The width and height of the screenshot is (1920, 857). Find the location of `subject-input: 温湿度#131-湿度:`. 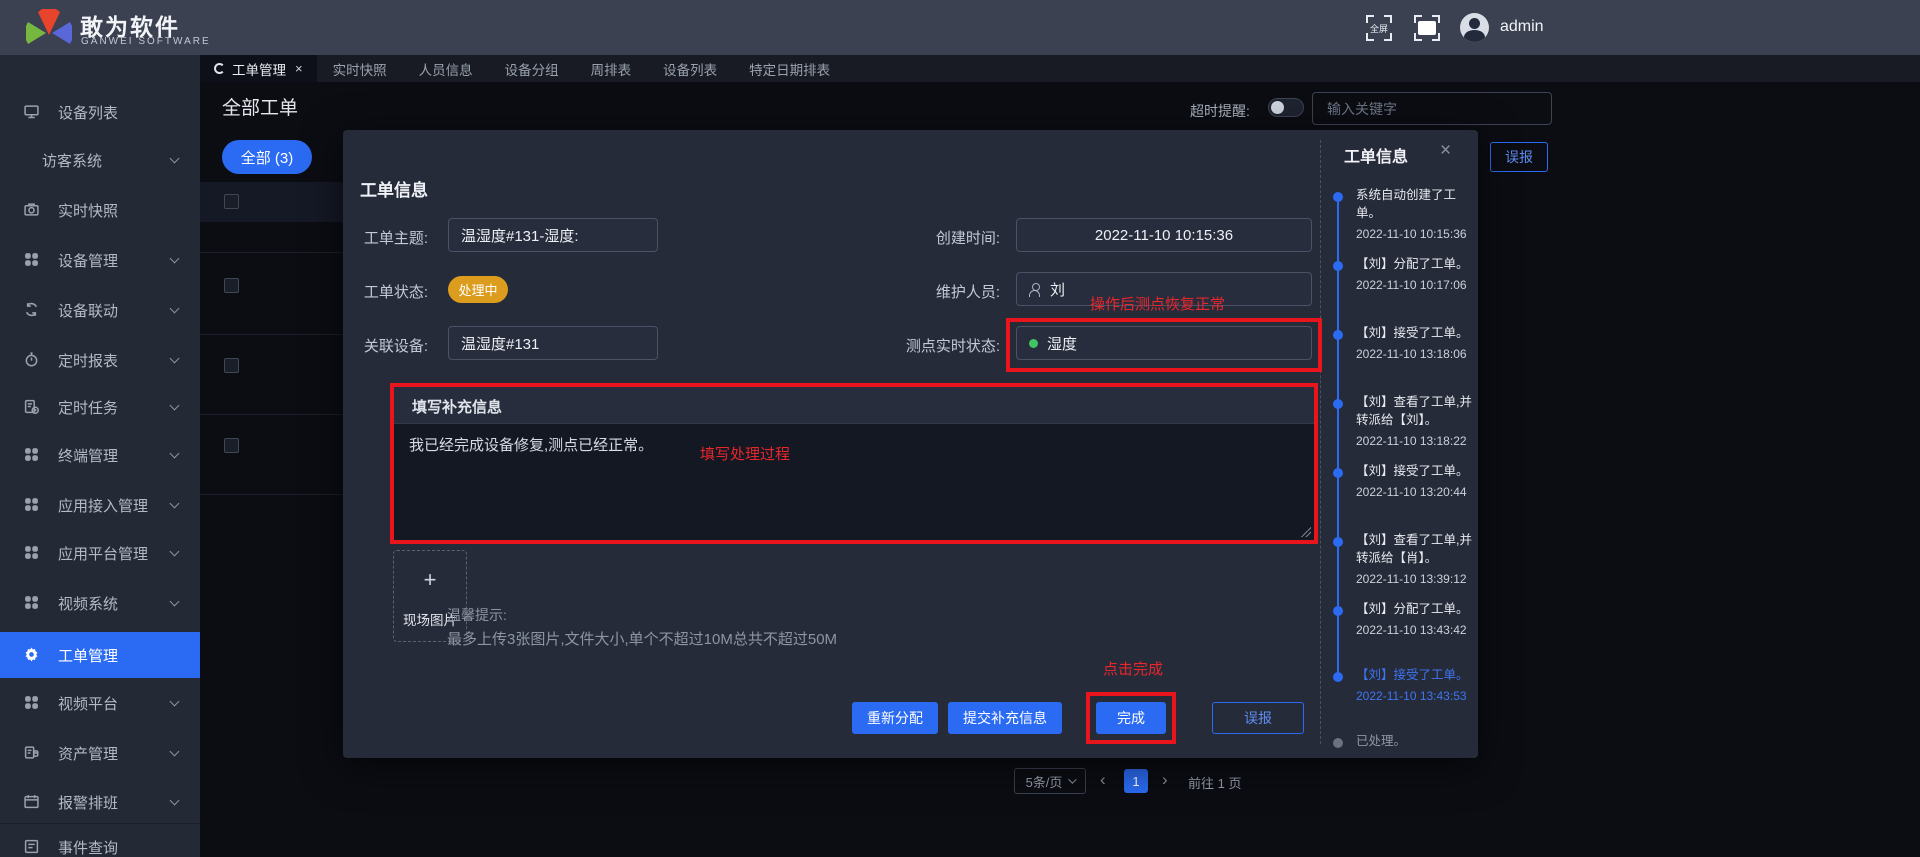

subject-input: 温湿度#131-湿度: is located at coordinates (553, 235).